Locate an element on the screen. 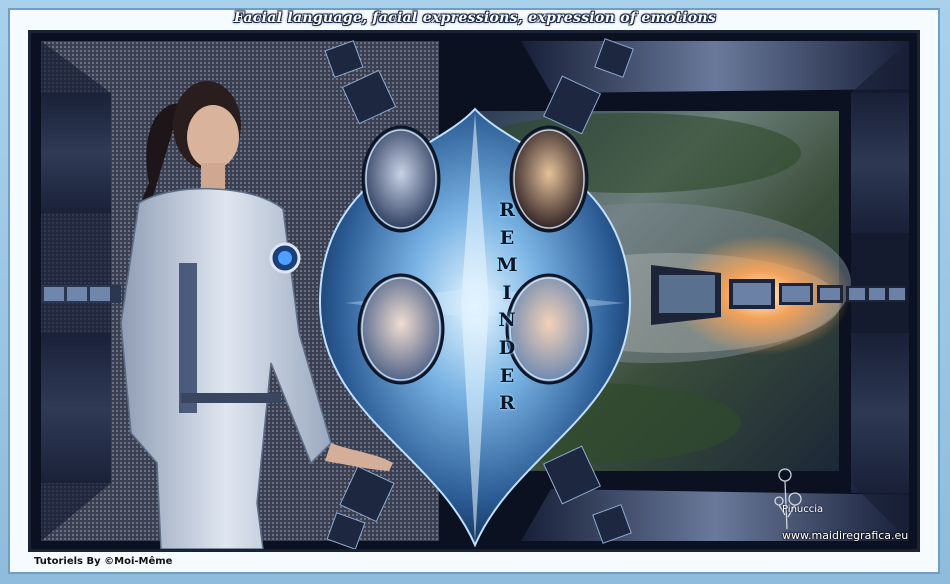 The image size is (950, 584). watermark-url: www.maidiregrafica.eu is located at coordinates (845, 535).